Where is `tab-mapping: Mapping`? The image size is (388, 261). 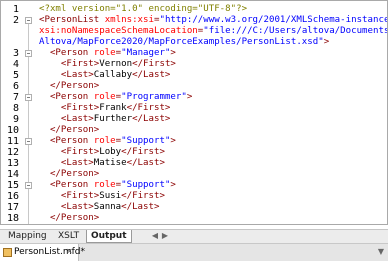 tab-mapping: Mapping is located at coordinates (27, 236).